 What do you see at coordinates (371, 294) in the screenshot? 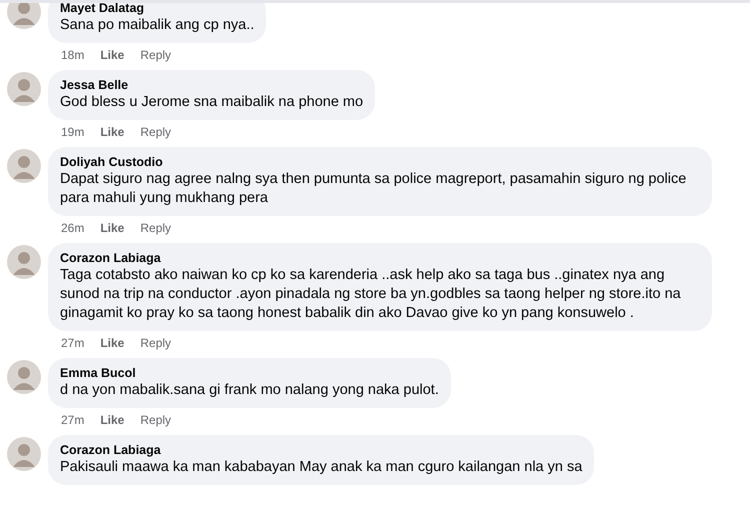
I see `comment-text: Taga cotabsto ako naiwan ko cp ko sa karenderia ..ask help ako sa taga bus ..ginatex nya ang sunod na trip na conductor .ayon pinadala ng store ba yn.godbles sa taong helper ng store.ito na ginagamit ko pray ko sa taong honest babalik din ako Davao give ko yn pang konsuwelo .` at bounding box center [371, 294].